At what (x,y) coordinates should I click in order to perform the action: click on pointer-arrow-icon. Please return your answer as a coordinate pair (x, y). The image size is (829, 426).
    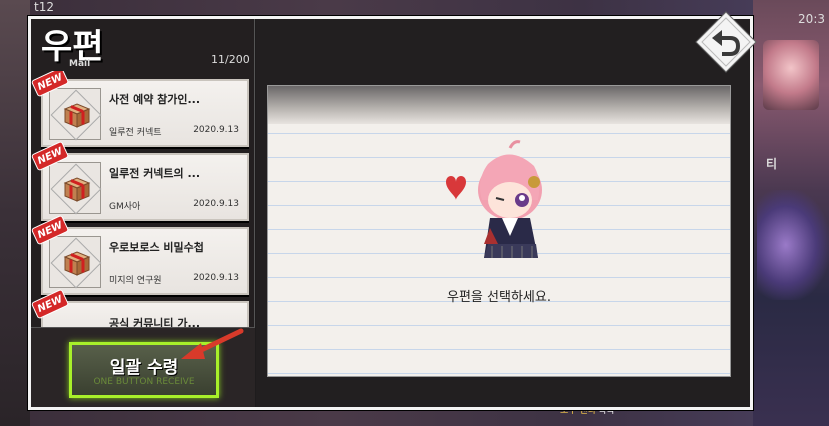
    Looking at the image, I should click on (212, 343).